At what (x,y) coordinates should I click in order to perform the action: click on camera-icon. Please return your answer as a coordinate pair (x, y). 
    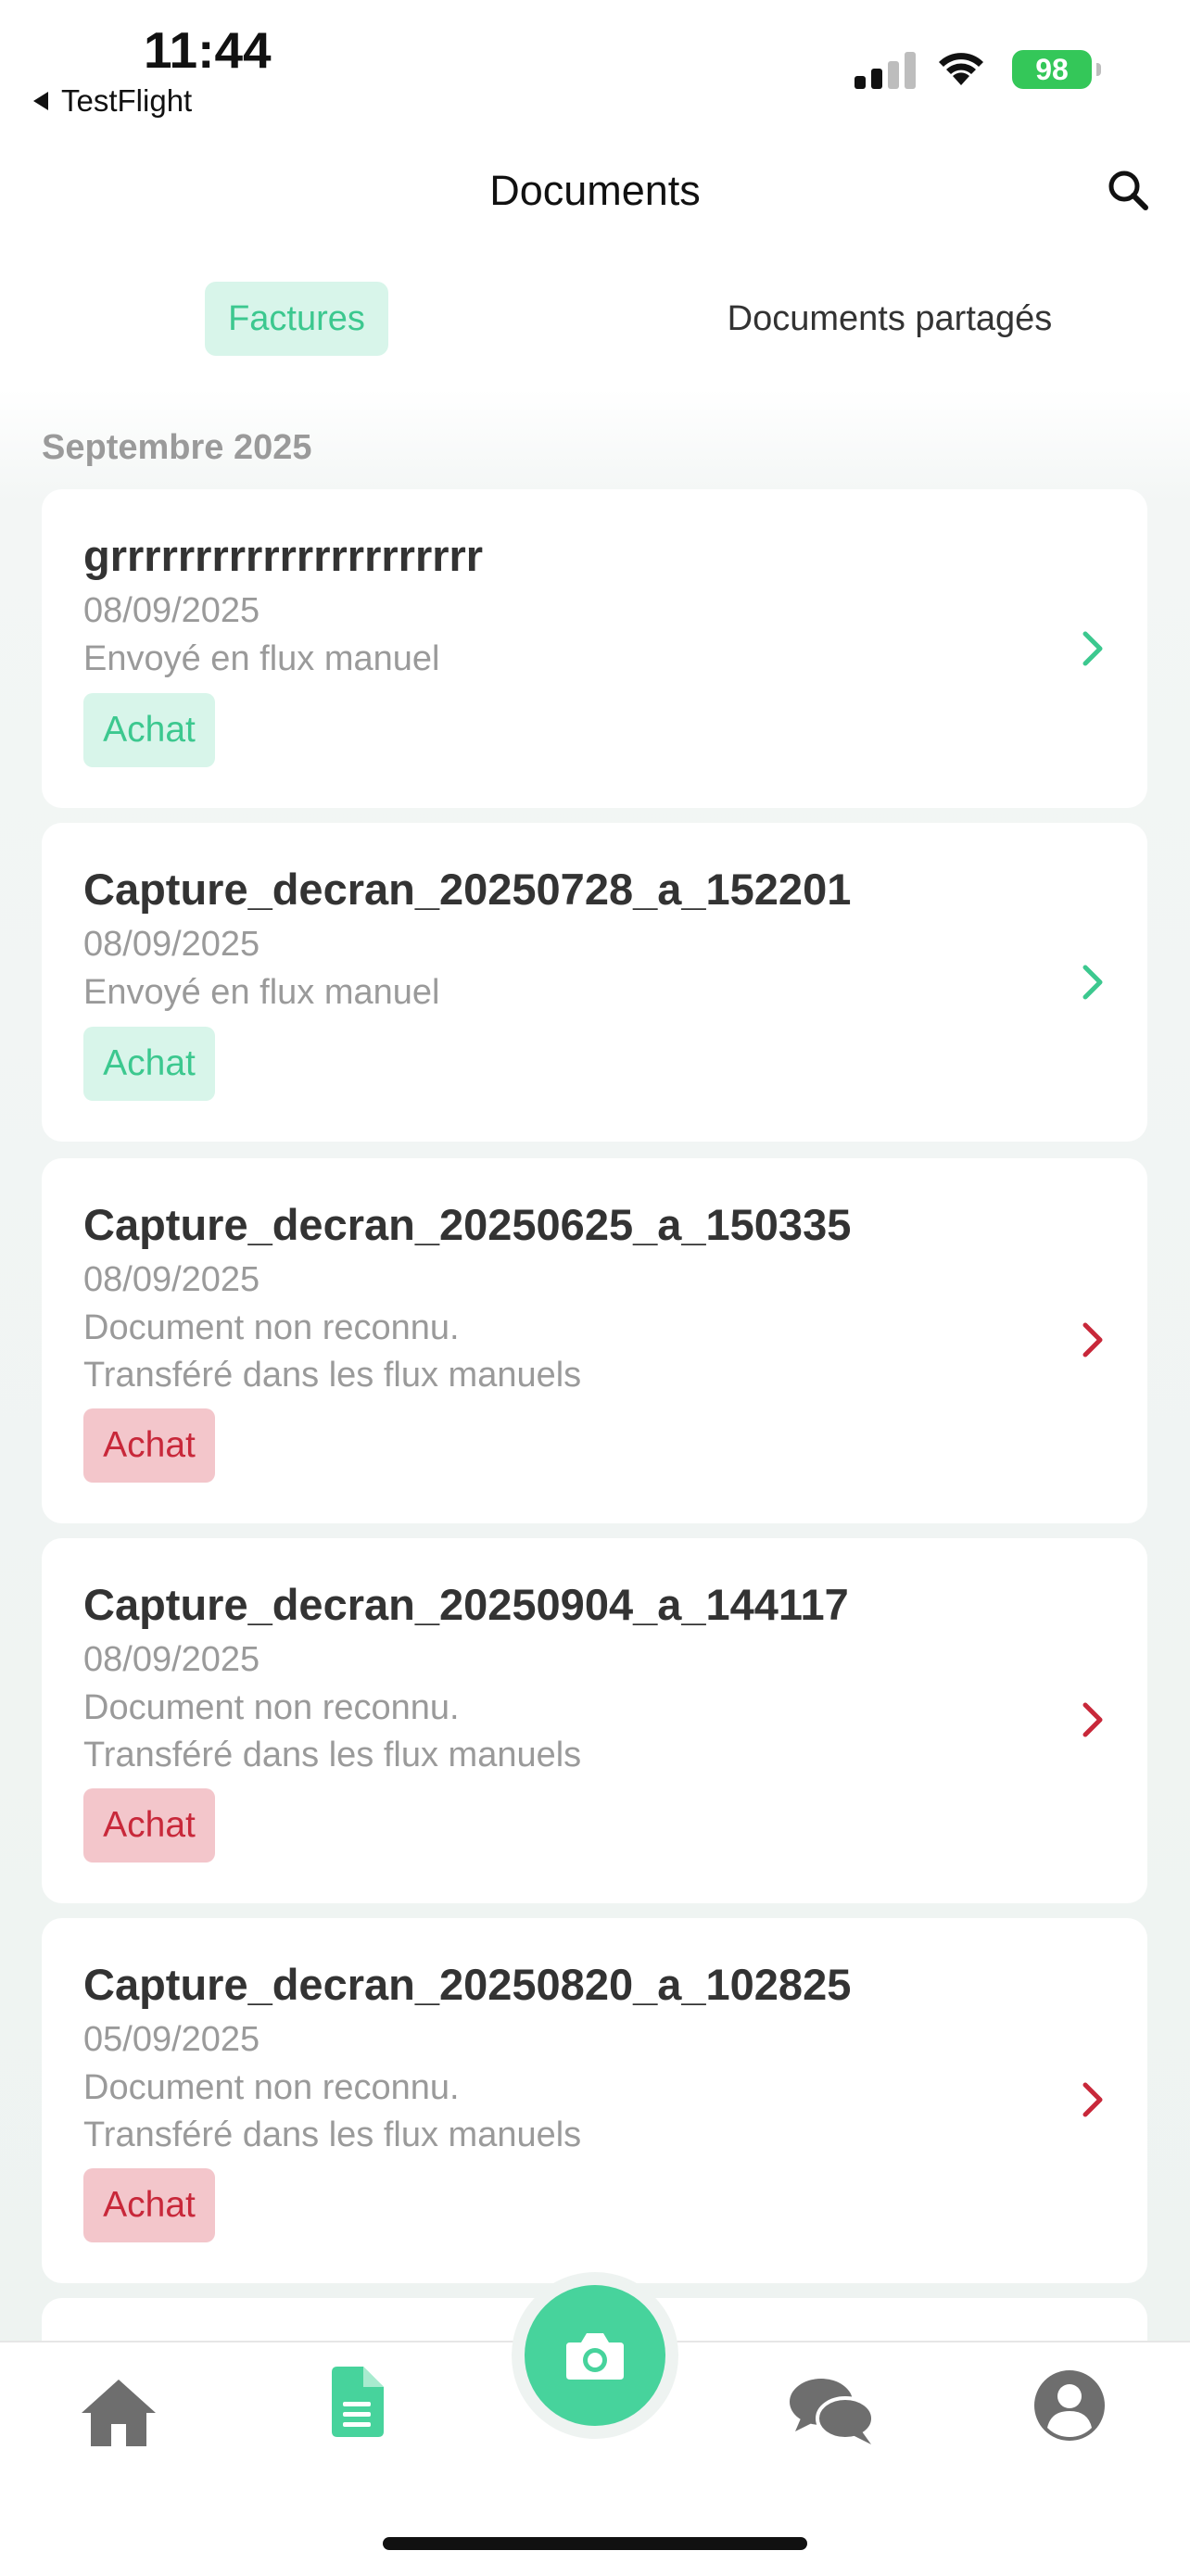
    Looking at the image, I should click on (595, 2356).